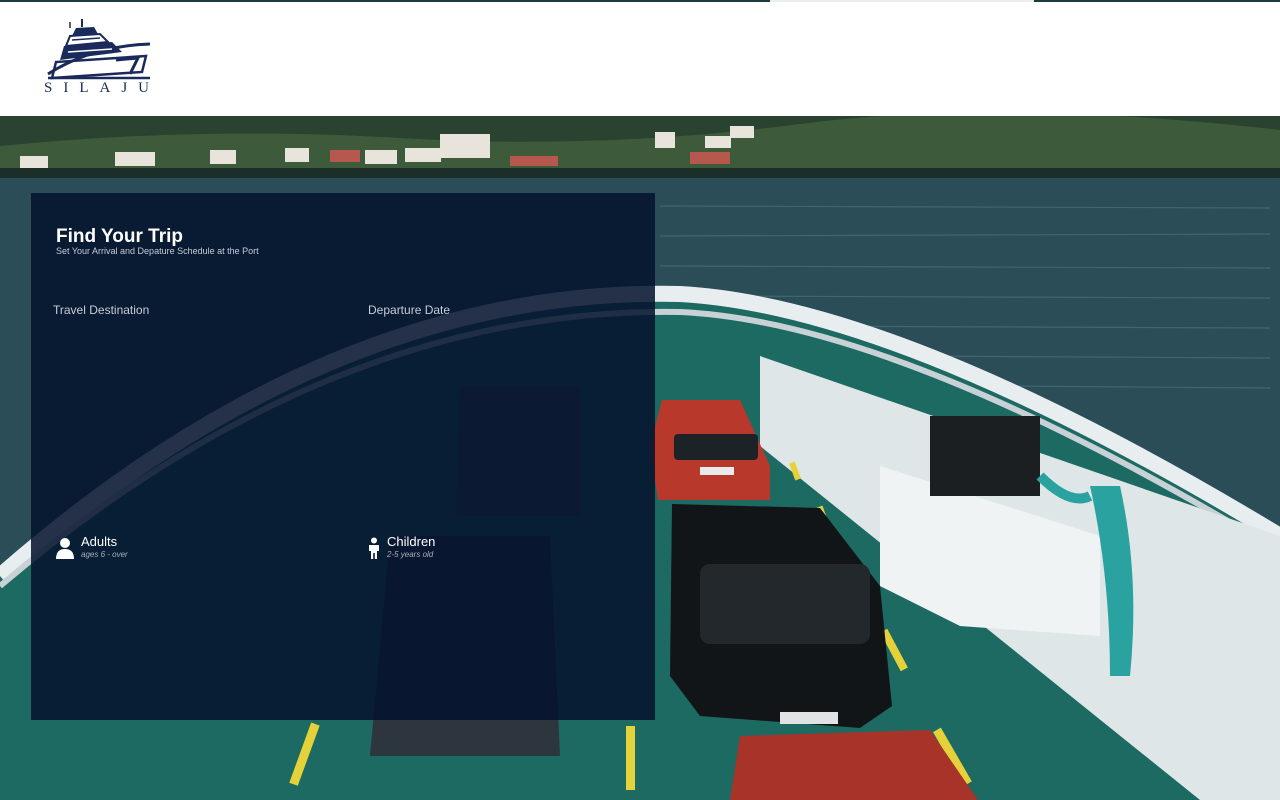  I want to click on panel-title: Find Your Trip, so click(120, 236).